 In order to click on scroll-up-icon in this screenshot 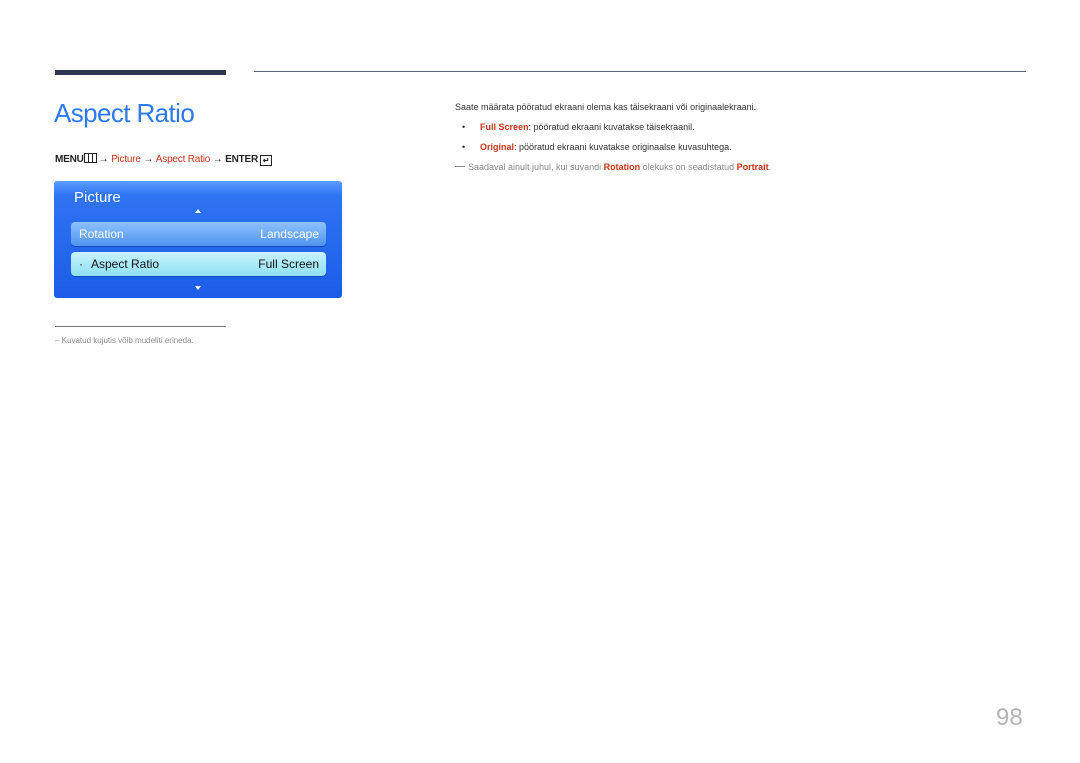, I will do `click(198, 211)`.